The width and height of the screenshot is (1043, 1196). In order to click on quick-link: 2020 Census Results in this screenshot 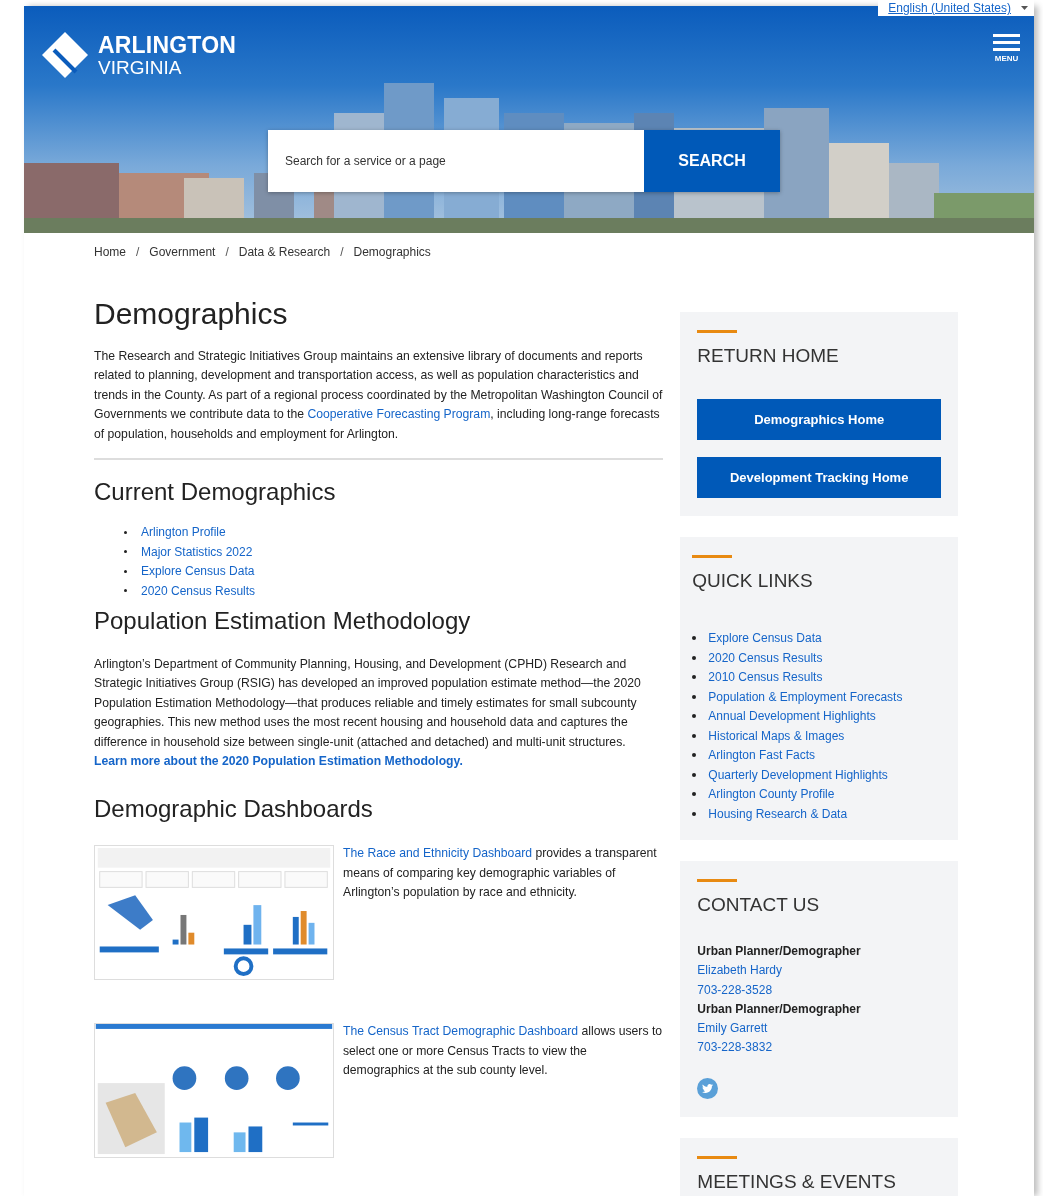, I will do `click(765, 657)`.